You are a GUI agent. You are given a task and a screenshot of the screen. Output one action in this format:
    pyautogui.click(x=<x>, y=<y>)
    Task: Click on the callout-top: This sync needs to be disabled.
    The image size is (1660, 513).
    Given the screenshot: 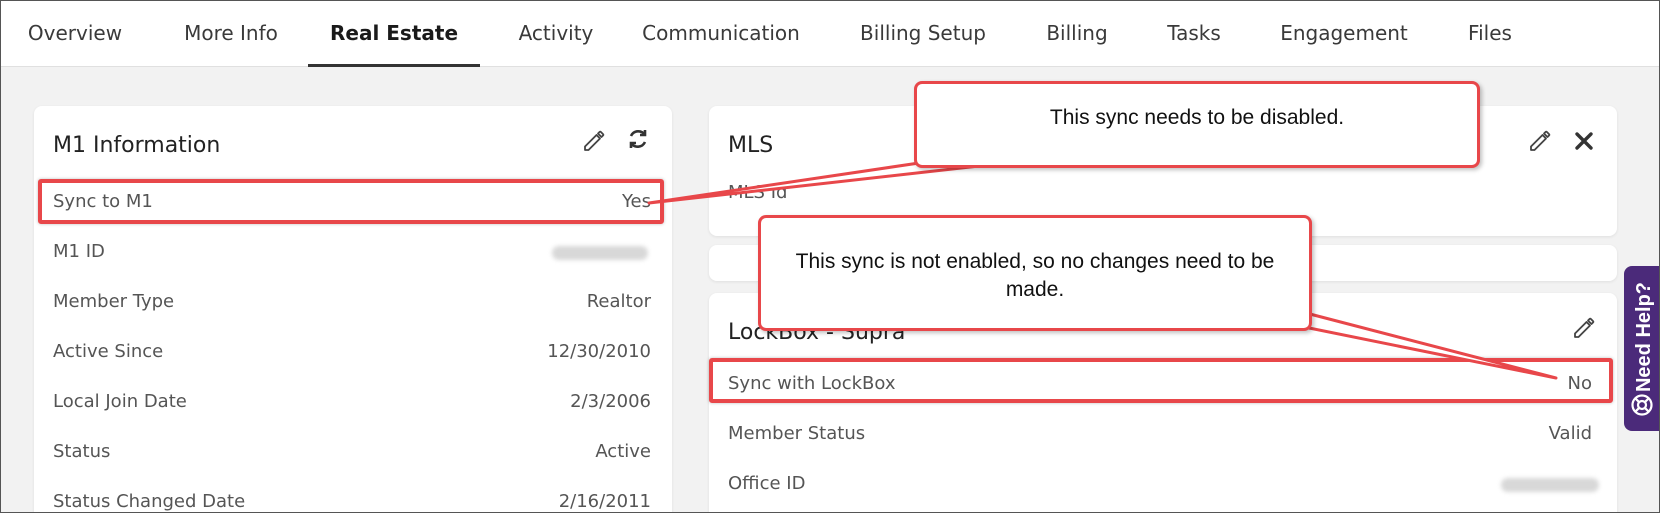 What is the action you would take?
    pyautogui.click(x=1197, y=124)
    